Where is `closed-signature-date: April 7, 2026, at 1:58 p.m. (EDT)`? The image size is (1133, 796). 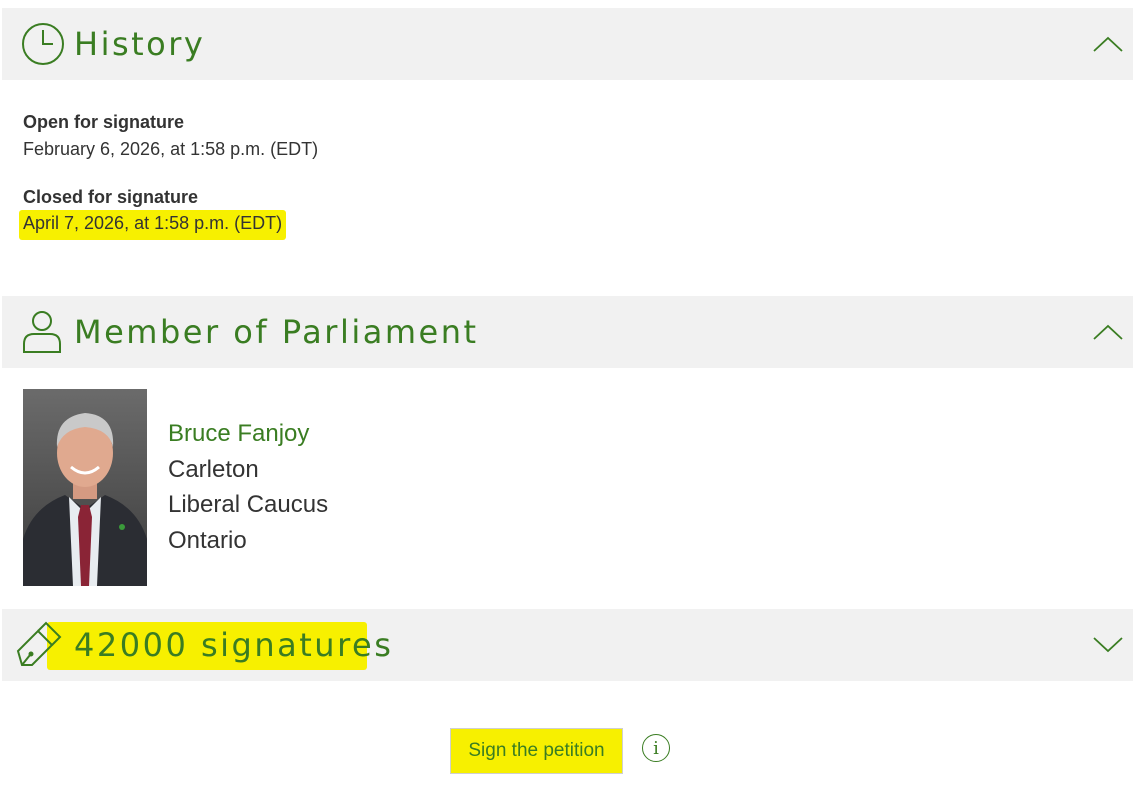
closed-signature-date: April 7, 2026, at 1:58 p.m. (EDT) is located at coordinates (153, 225).